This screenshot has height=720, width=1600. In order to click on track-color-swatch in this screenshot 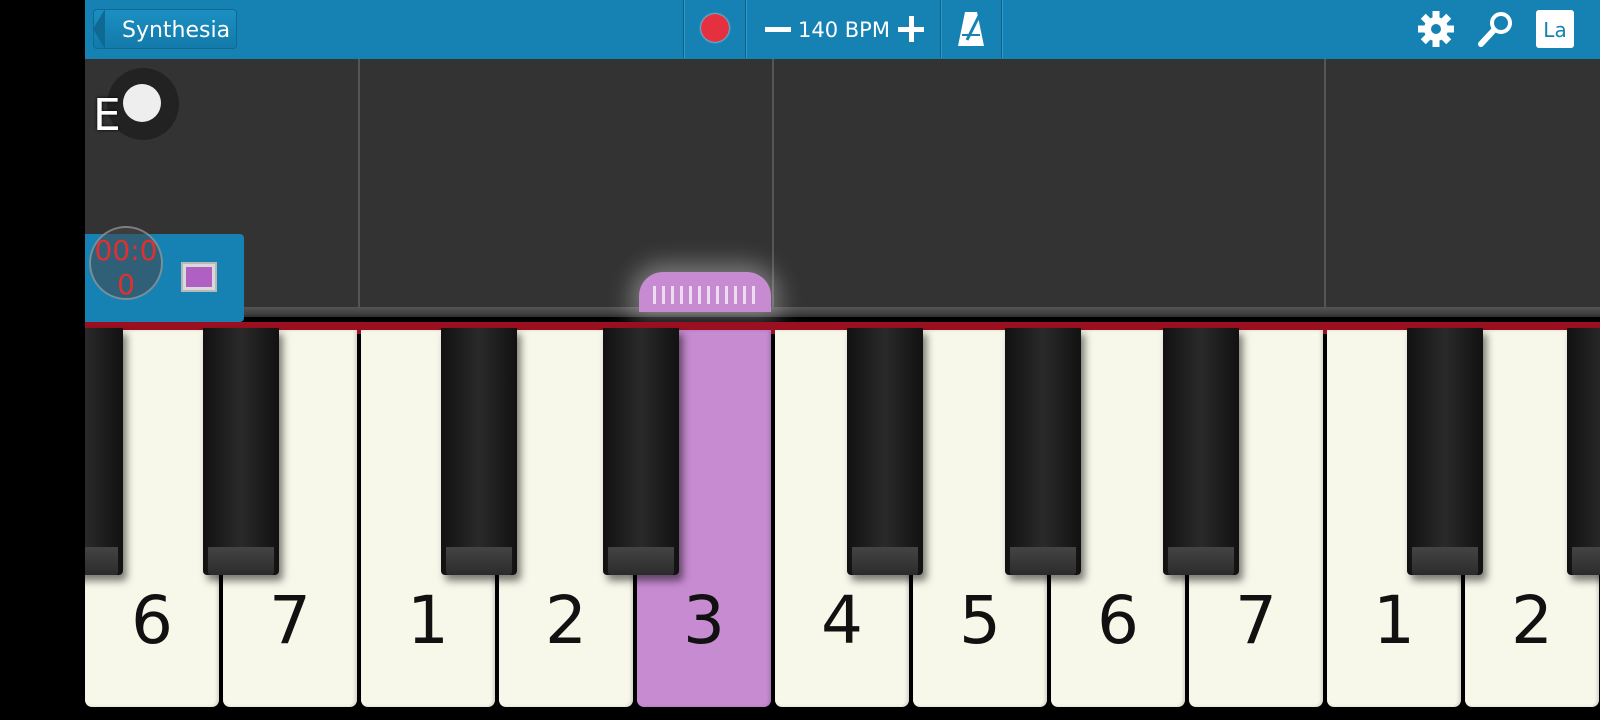, I will do `click(199, 277)`.